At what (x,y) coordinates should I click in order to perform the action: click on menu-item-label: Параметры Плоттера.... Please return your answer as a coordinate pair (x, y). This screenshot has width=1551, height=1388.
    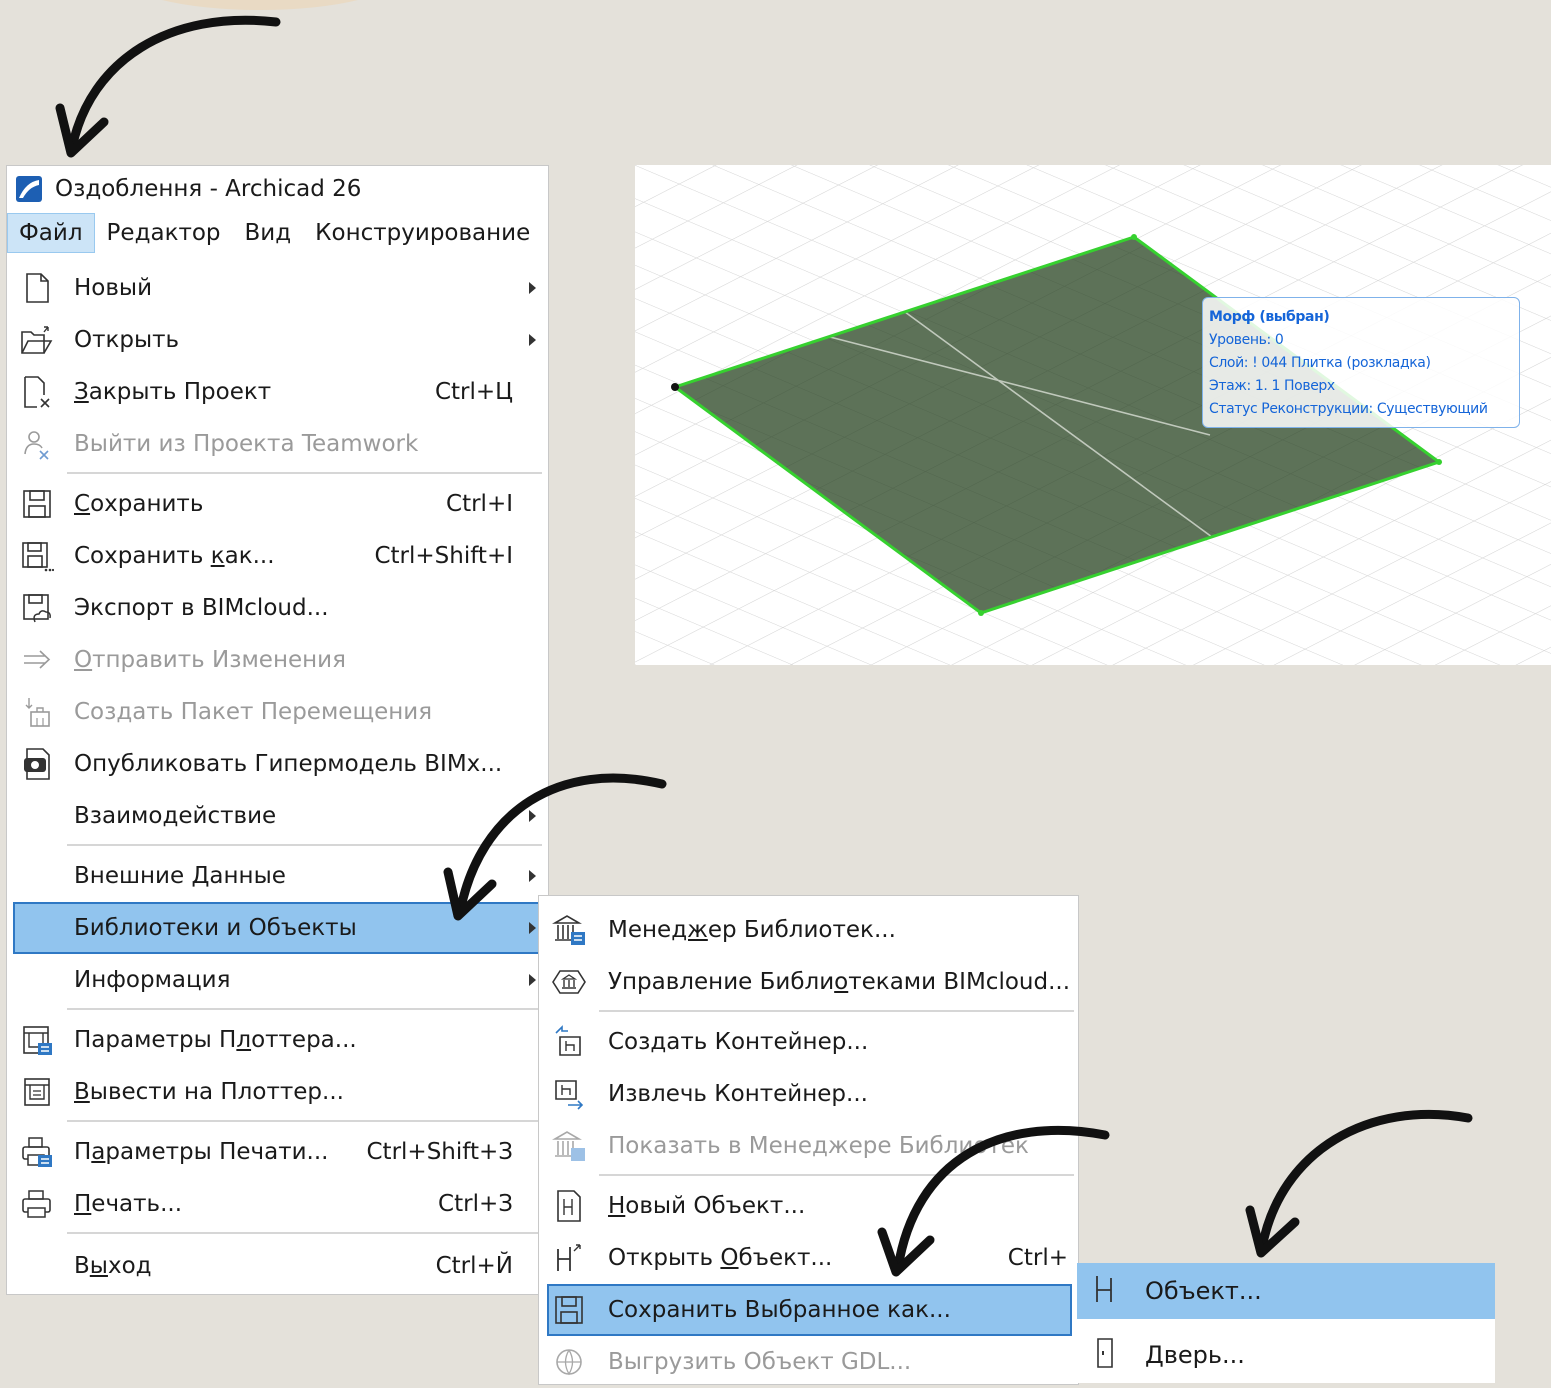
    Looking at the image, I should click on (215, 1040).